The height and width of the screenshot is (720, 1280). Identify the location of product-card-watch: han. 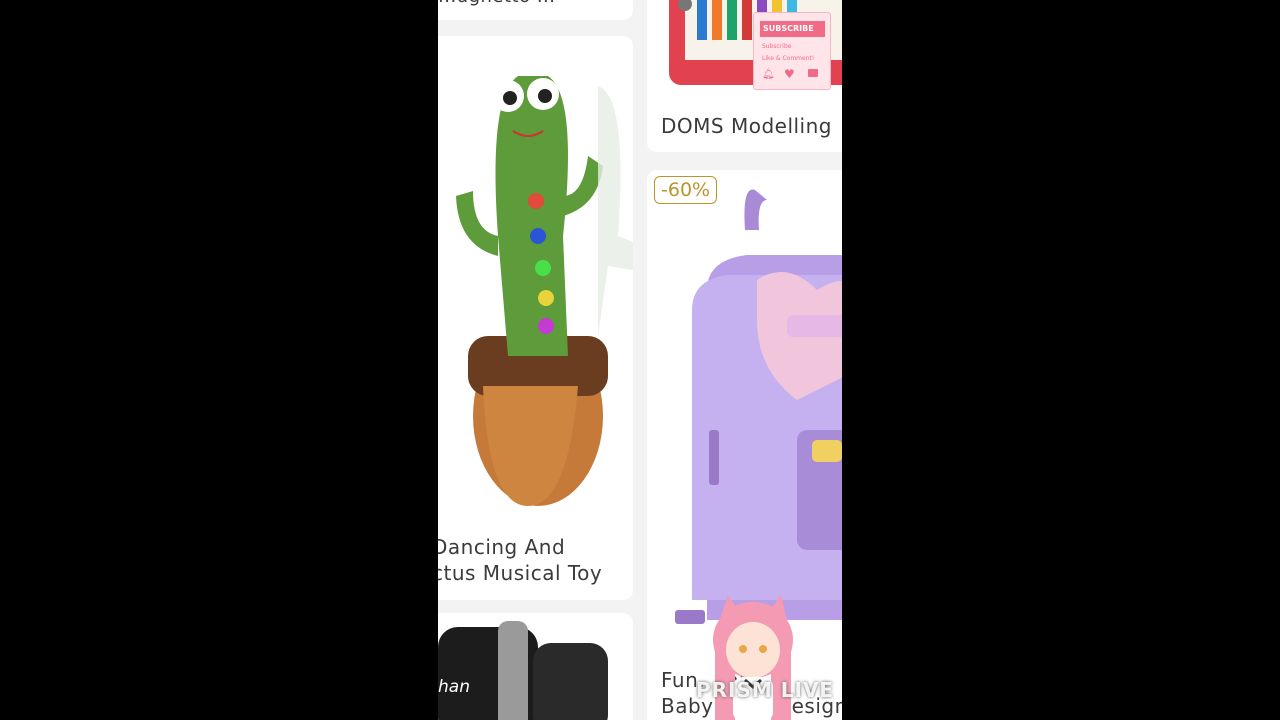
(535, 666).